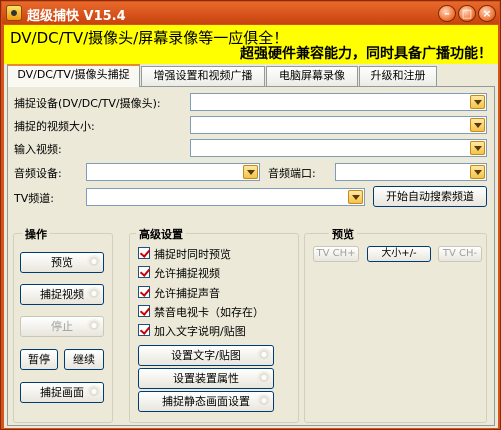  What do you see at coordinates (487, 13) in the screenshot?
I see `close-icon: ×` at bounding box center [487, 13].